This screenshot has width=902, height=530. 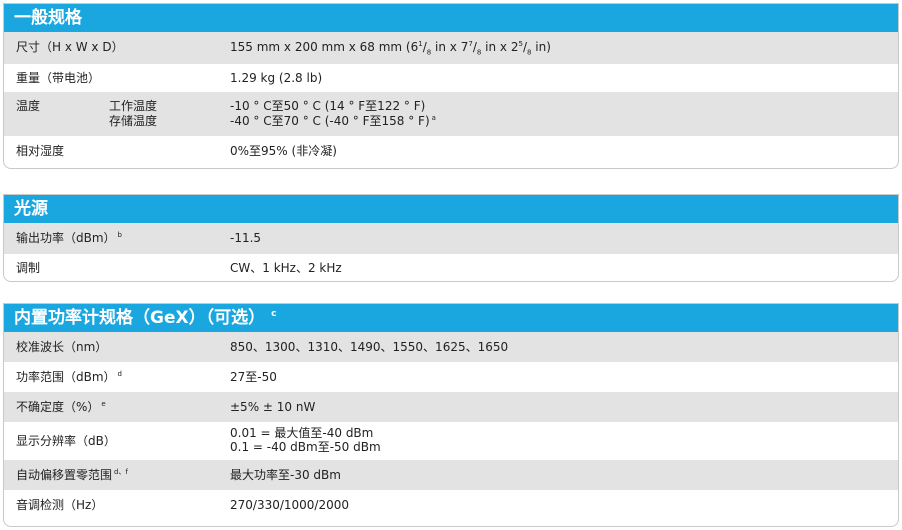 What do you see at coordinates (274, 314) in the screenshot?
I see `footnote-c: c` at bounding box center [274, 314].